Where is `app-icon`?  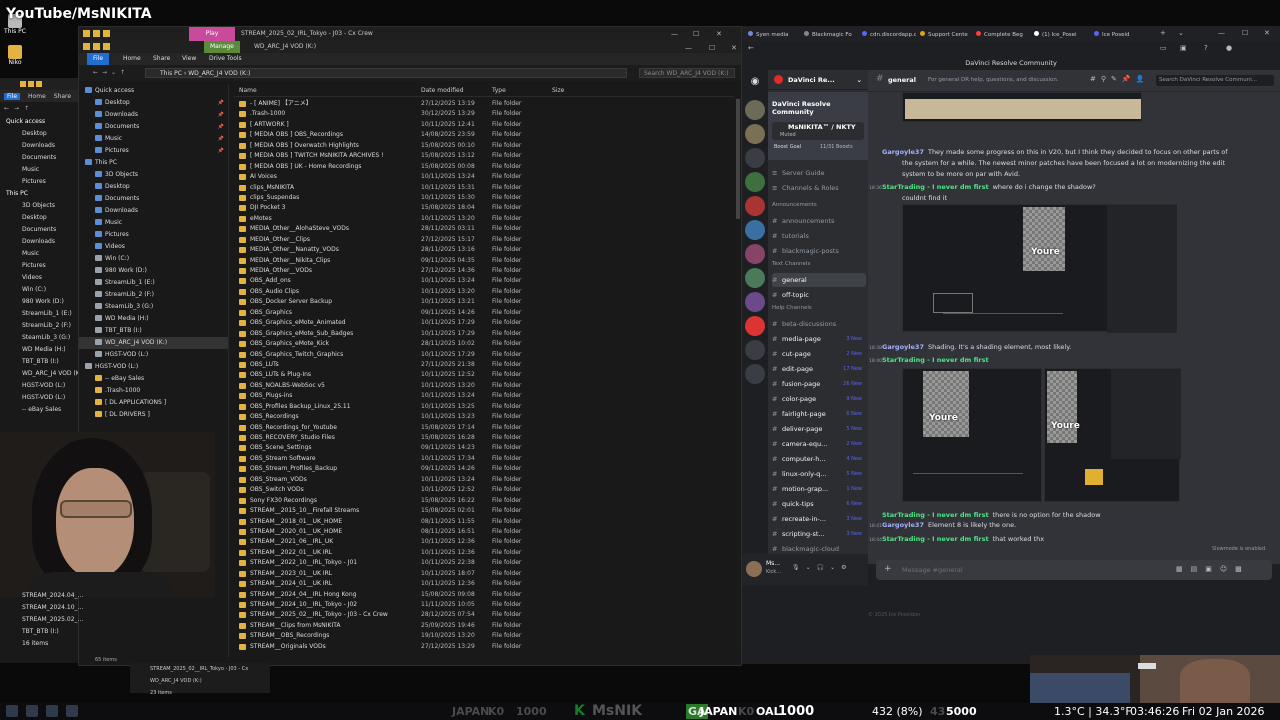 app-icon is located at coordinates (52, 711).